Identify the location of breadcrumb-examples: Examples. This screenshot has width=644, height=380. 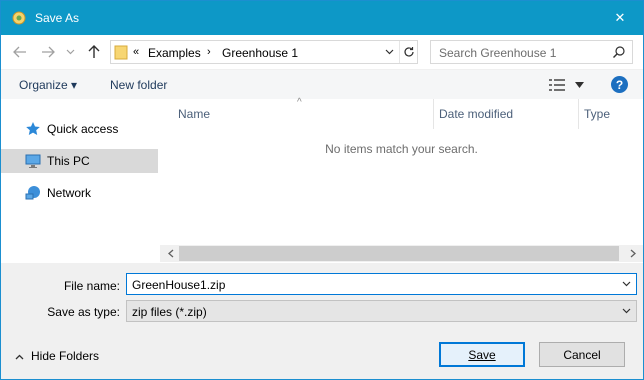
(174, 53).